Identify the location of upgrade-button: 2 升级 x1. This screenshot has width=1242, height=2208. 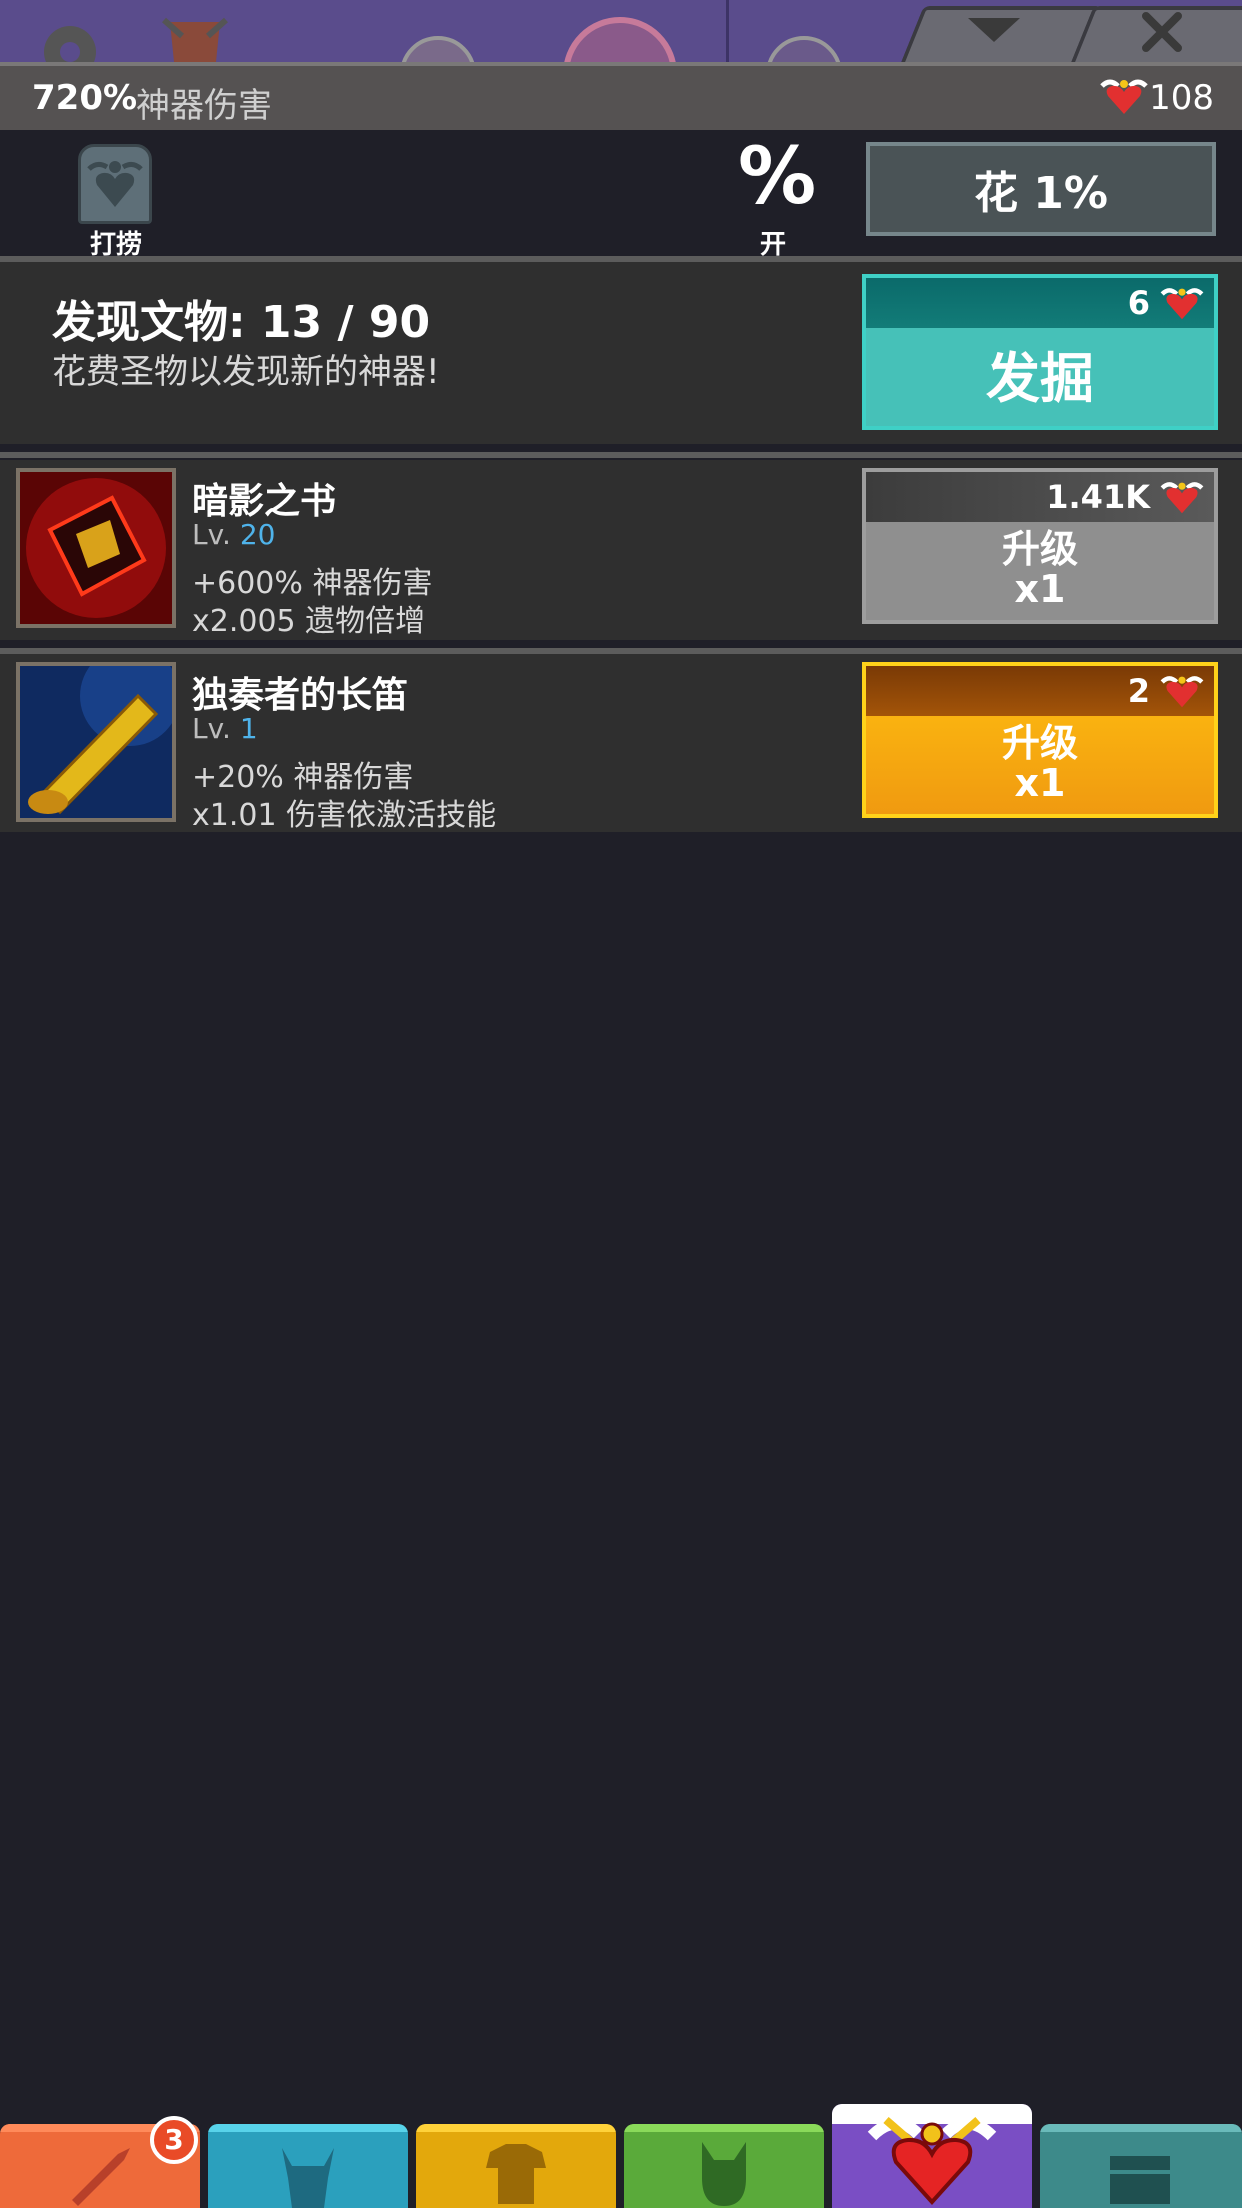
(1040, 740).